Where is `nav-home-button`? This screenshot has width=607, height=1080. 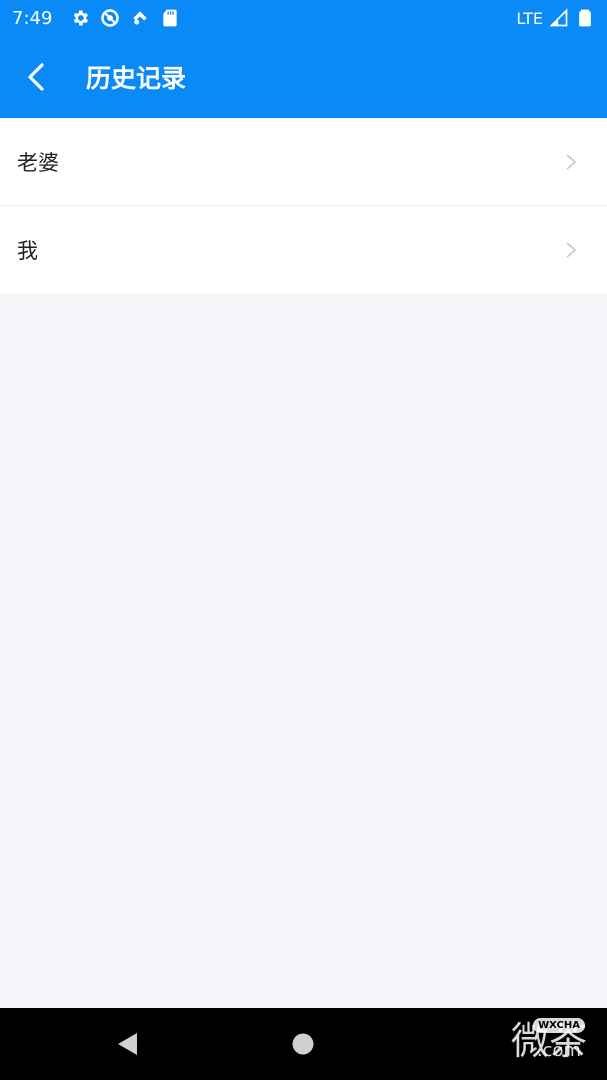 nav-home-button is located at coordinates (303, 1044).